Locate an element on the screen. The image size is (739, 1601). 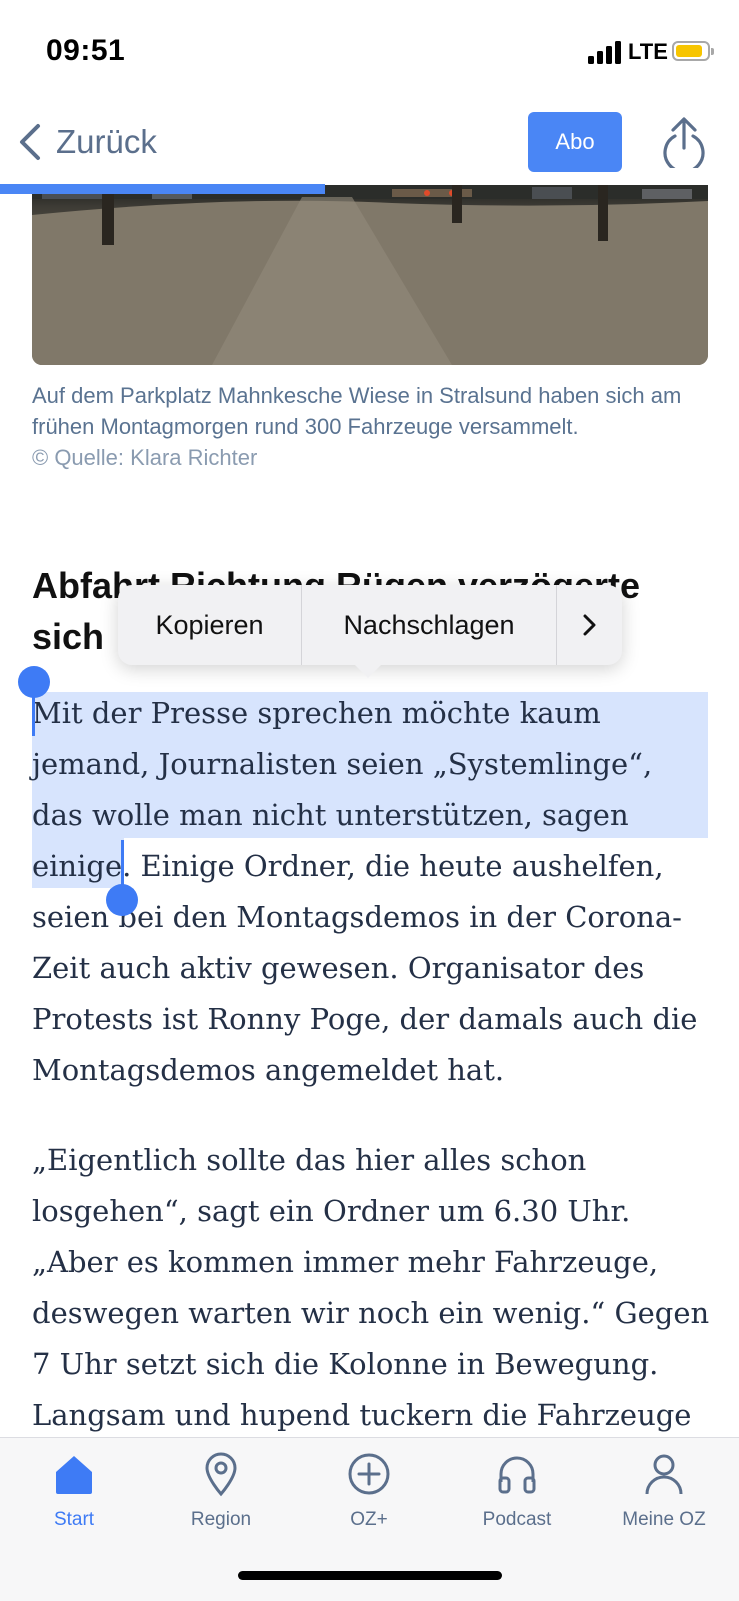
person-icon is located at coordinates (664, 1474).